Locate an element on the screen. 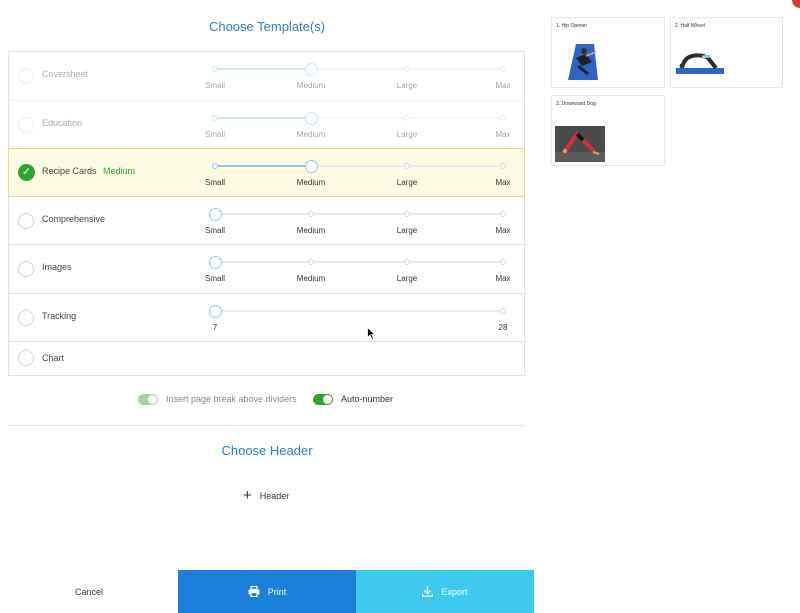 Image resolution: width=800 pixels, height=613 pixels. cancel-label: Cancel is located at coordinates (88, 591).